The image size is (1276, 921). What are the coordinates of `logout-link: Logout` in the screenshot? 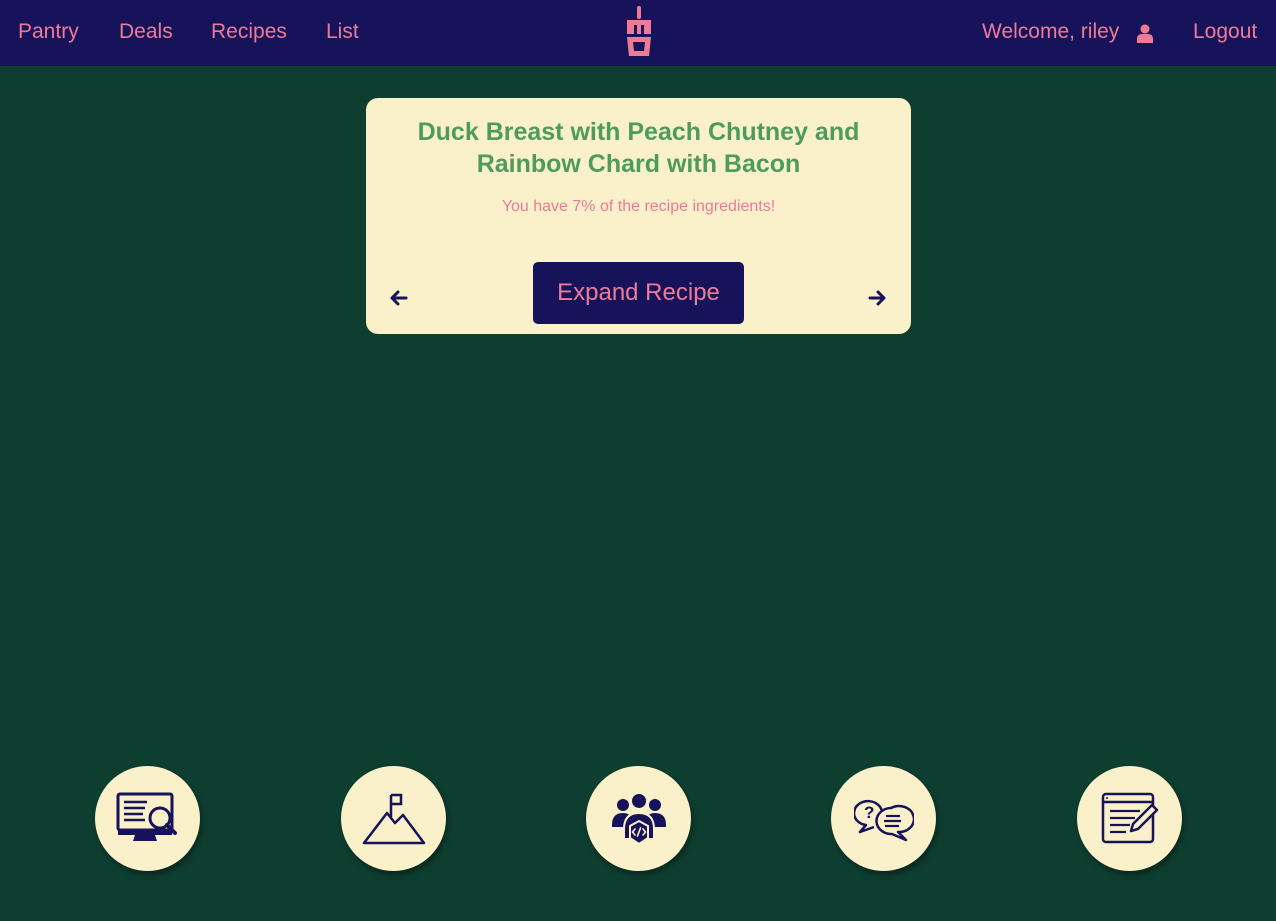 It's located at (1225, 32).